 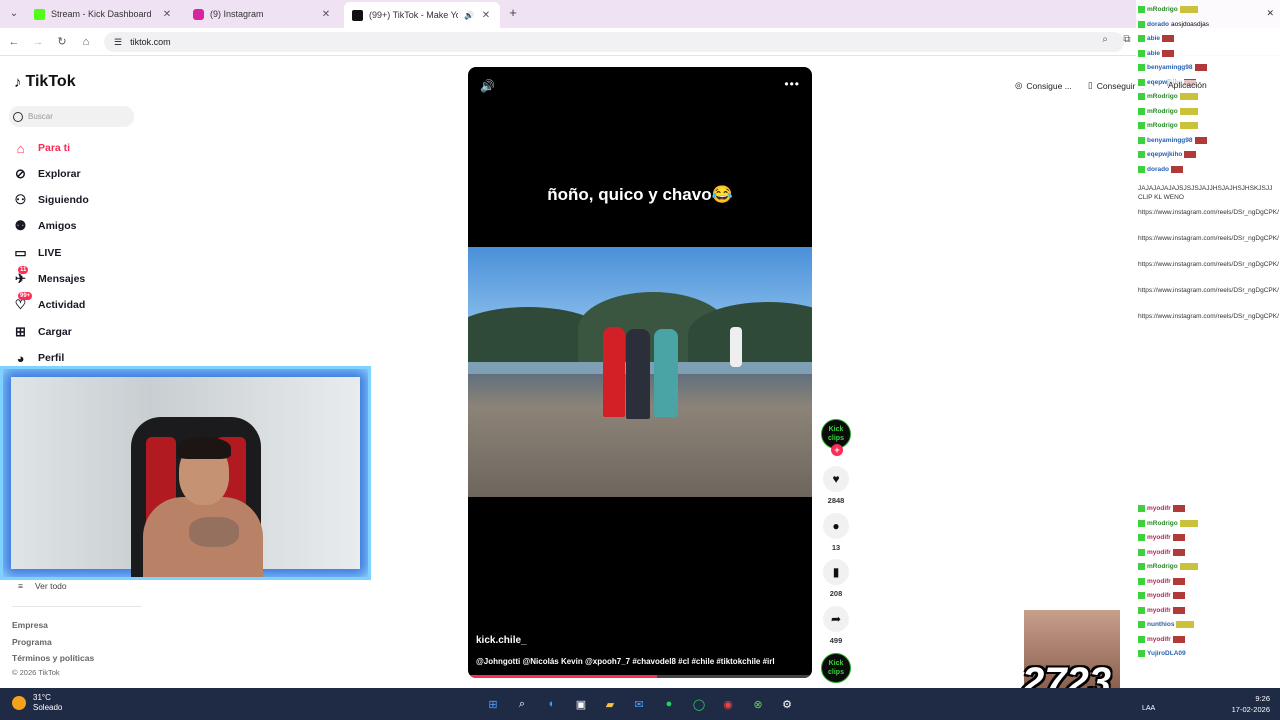 I want to click on search-icon: ⌕, so click(x=522, y=704).